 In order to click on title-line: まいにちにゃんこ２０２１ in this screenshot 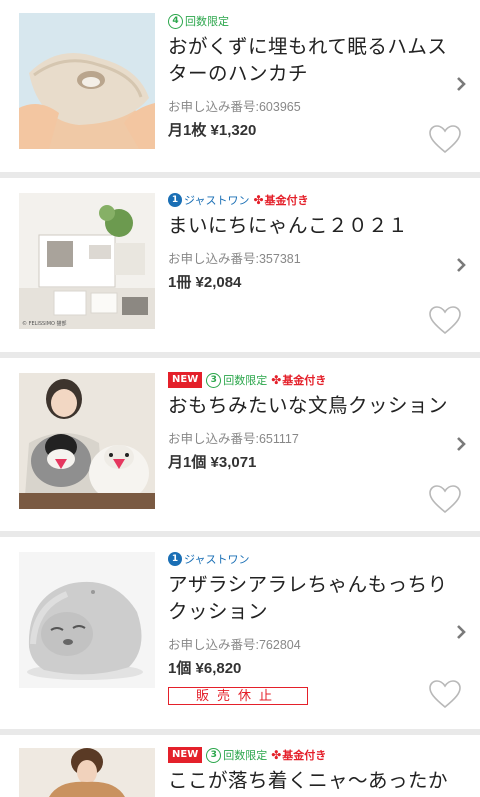, I will do `click(288, 226)`.